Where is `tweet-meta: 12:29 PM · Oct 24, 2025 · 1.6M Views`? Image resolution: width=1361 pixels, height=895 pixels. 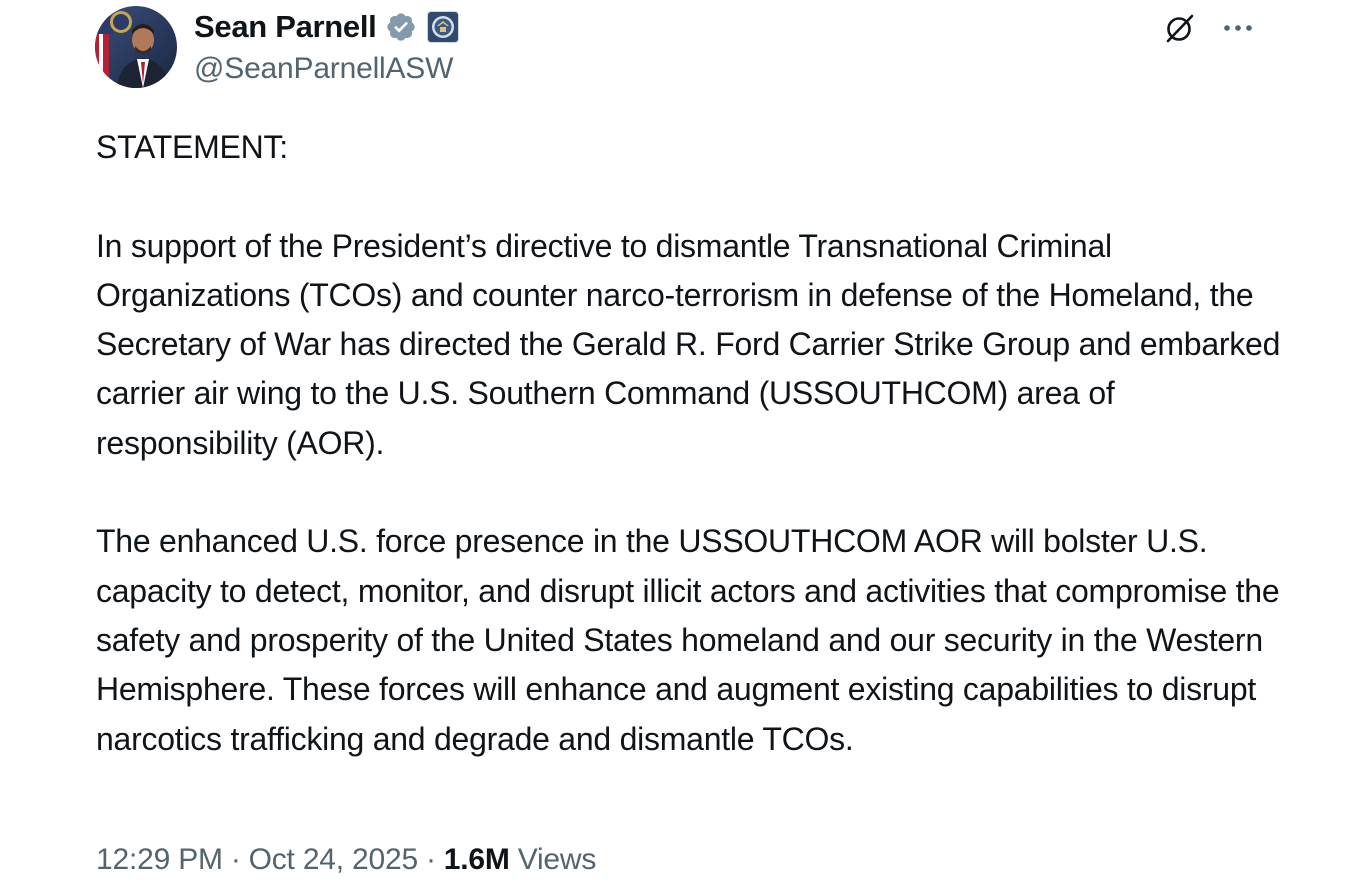 tweet-meta: 12:29 PM · Oct 24, 2025 · 1.6M Views is located at coordinates (346, 860).